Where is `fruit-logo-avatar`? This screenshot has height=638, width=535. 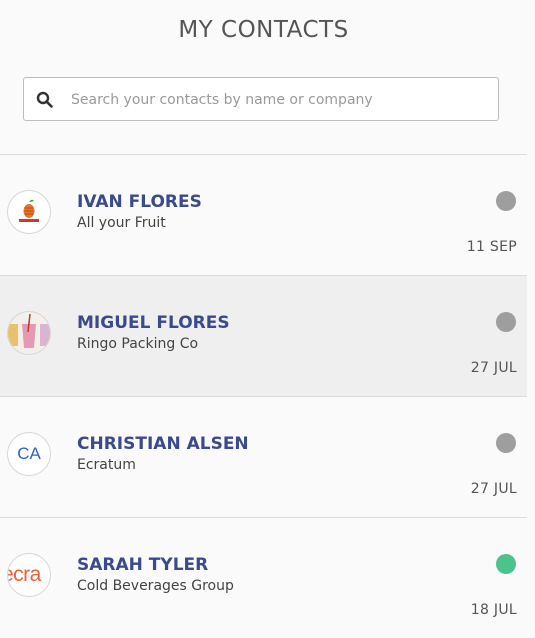 fruit-logo-avatar is located at coordinates (29, 212).